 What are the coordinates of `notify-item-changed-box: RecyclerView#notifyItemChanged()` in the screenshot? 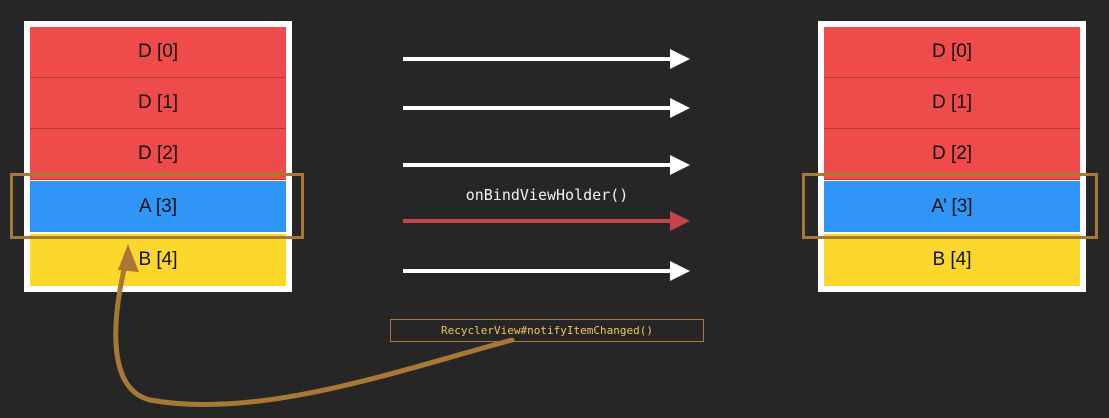 It's located at (547, 330).